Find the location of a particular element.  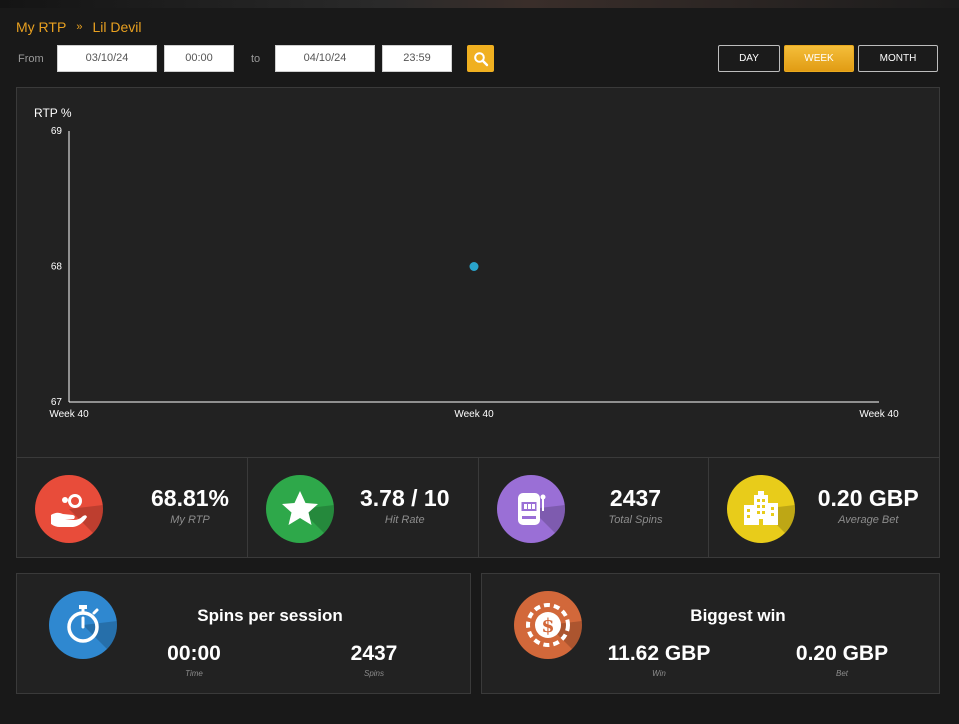

y-tick-label: 68 is located at coordinates (57, 267).